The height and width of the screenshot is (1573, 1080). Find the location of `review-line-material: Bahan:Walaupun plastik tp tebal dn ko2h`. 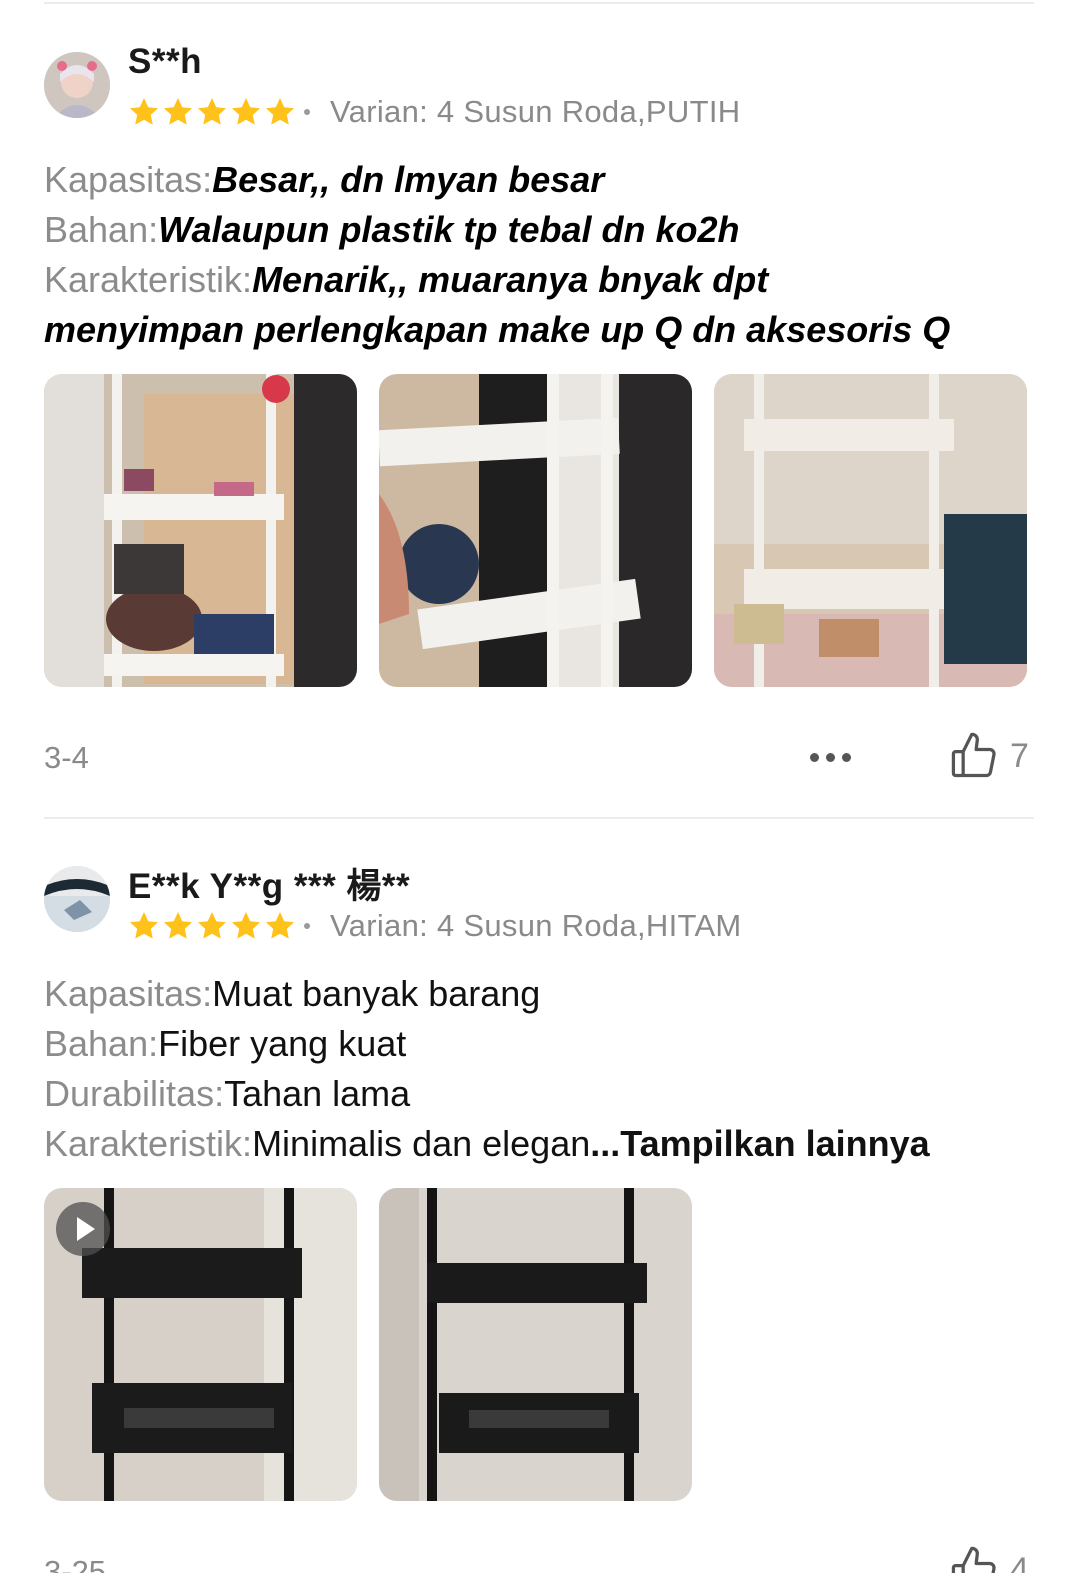

review-line-material: Bahan:Walaupun plastik tp tebal dn ko2h is located at coordinates (392, 229).